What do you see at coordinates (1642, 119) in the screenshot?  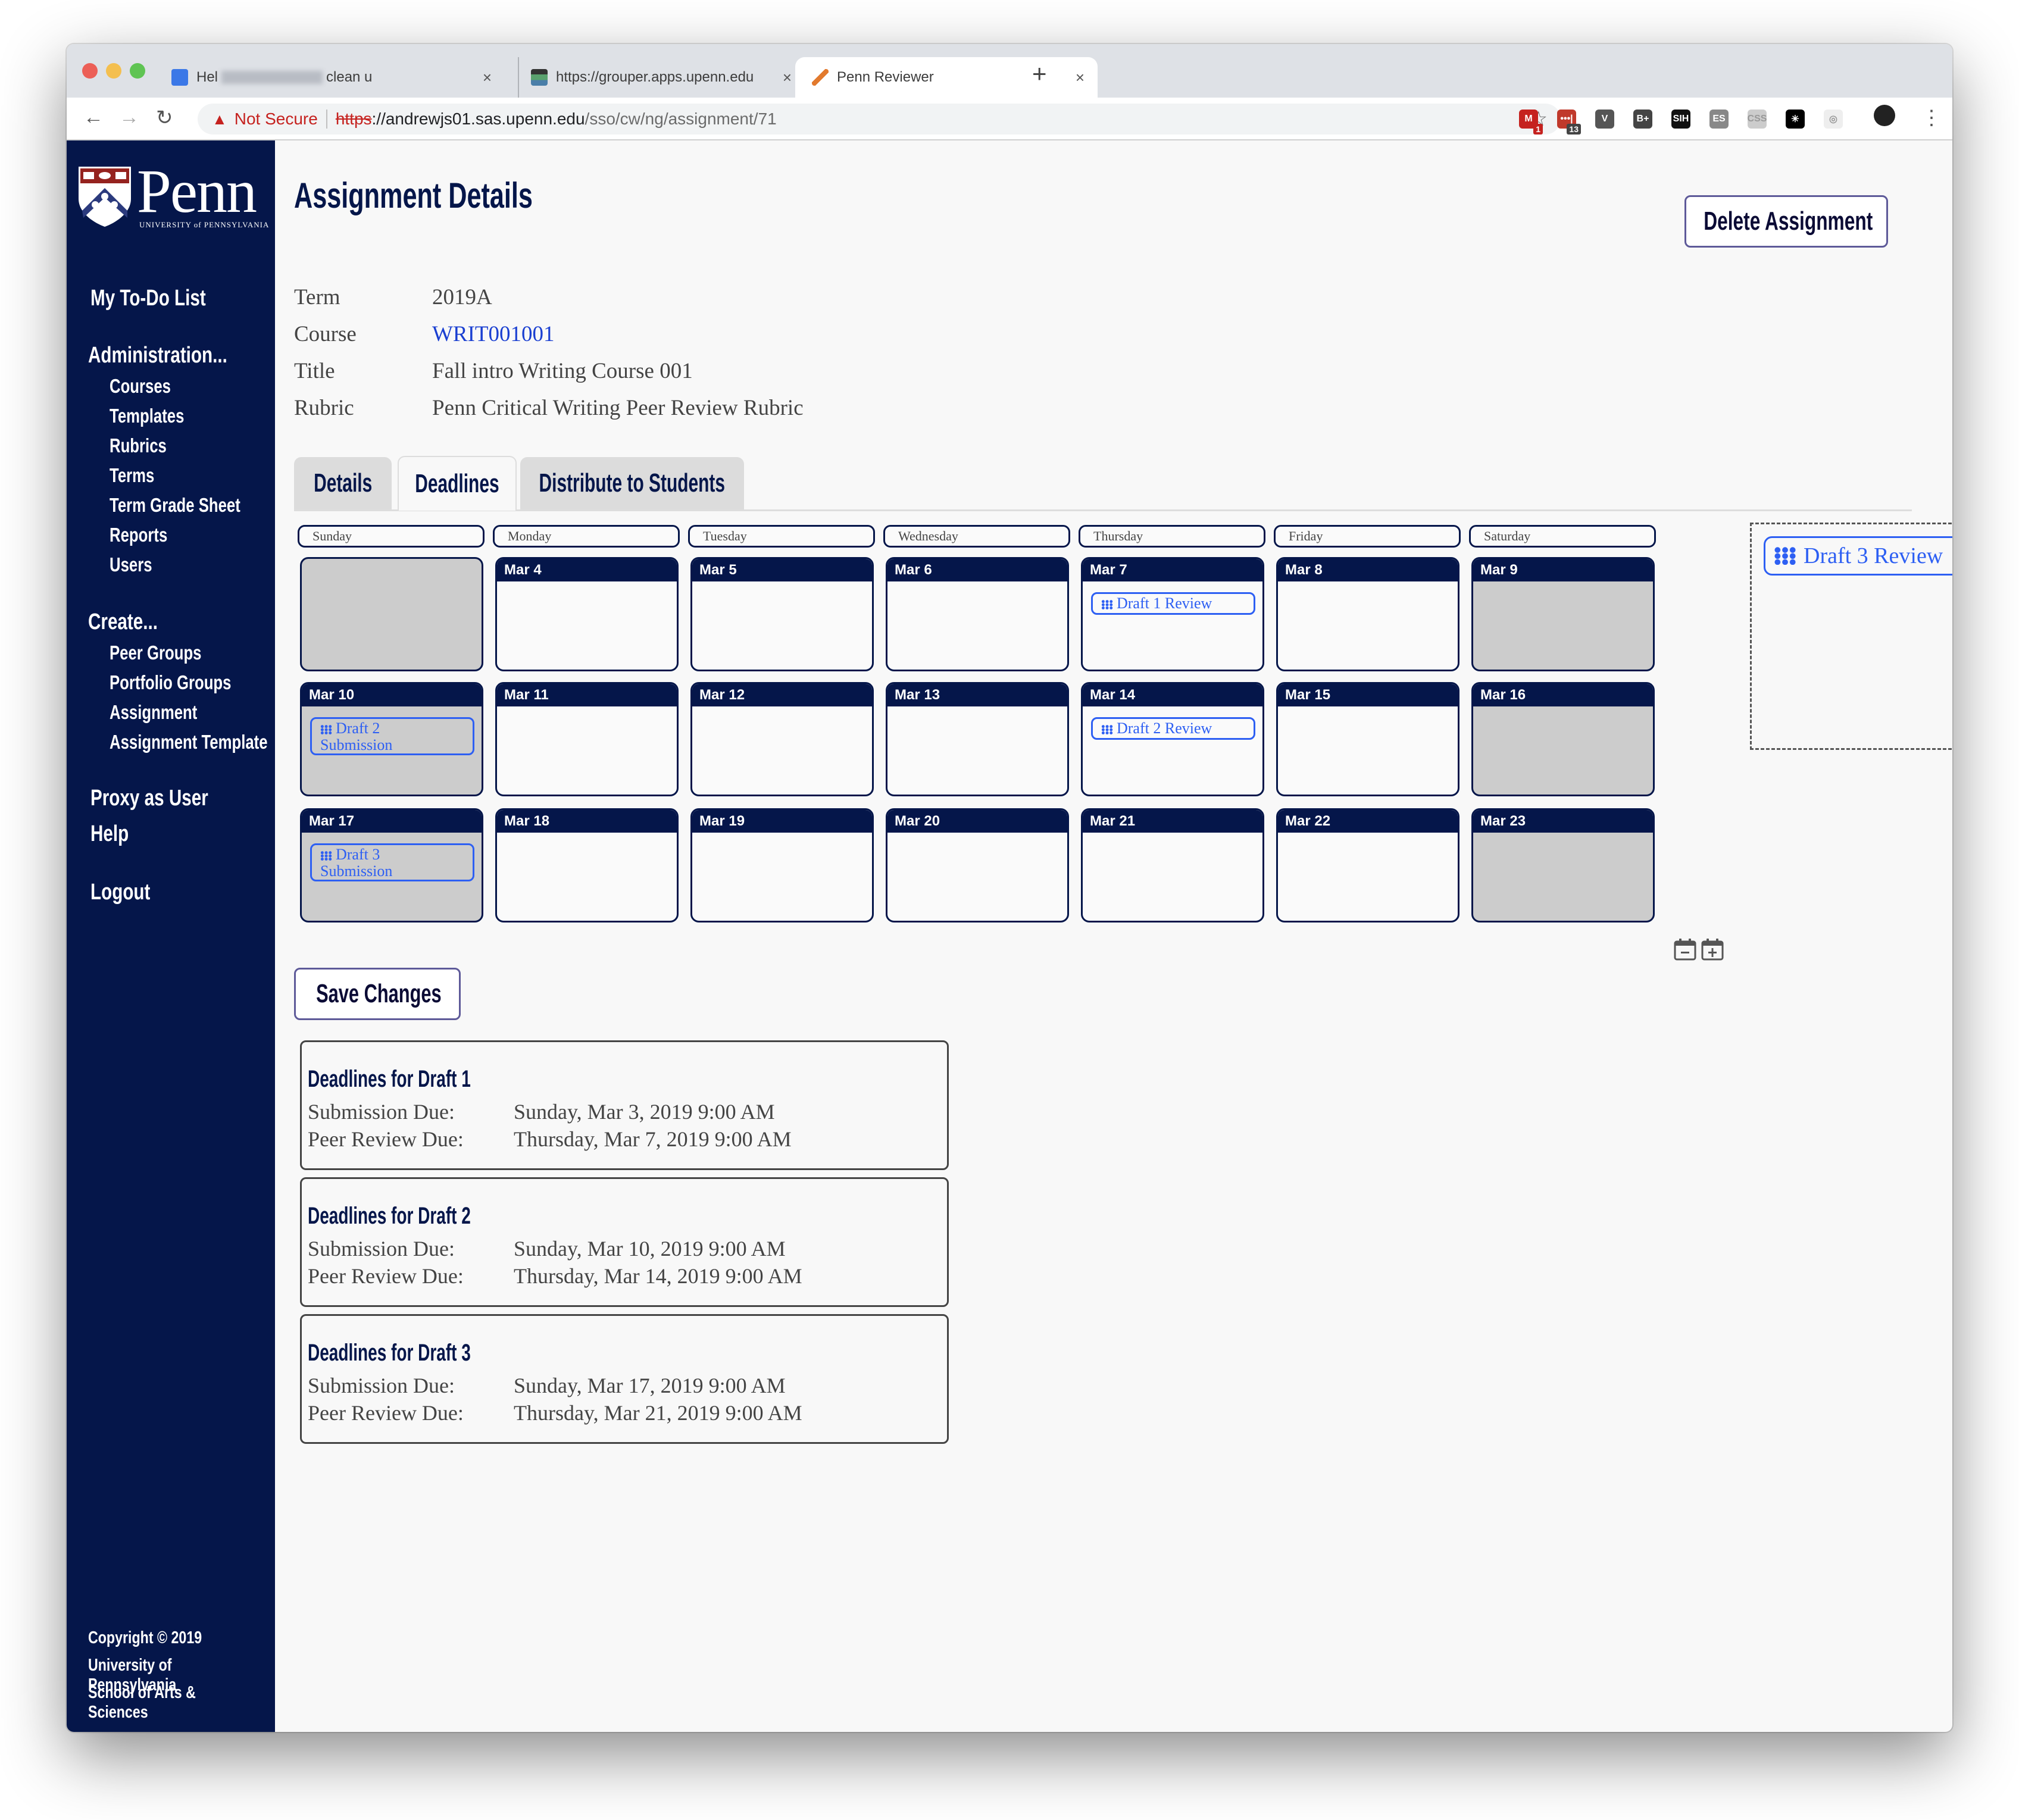 I see `extension-bplus-icon: B+` at bounding box center [1642, 119].